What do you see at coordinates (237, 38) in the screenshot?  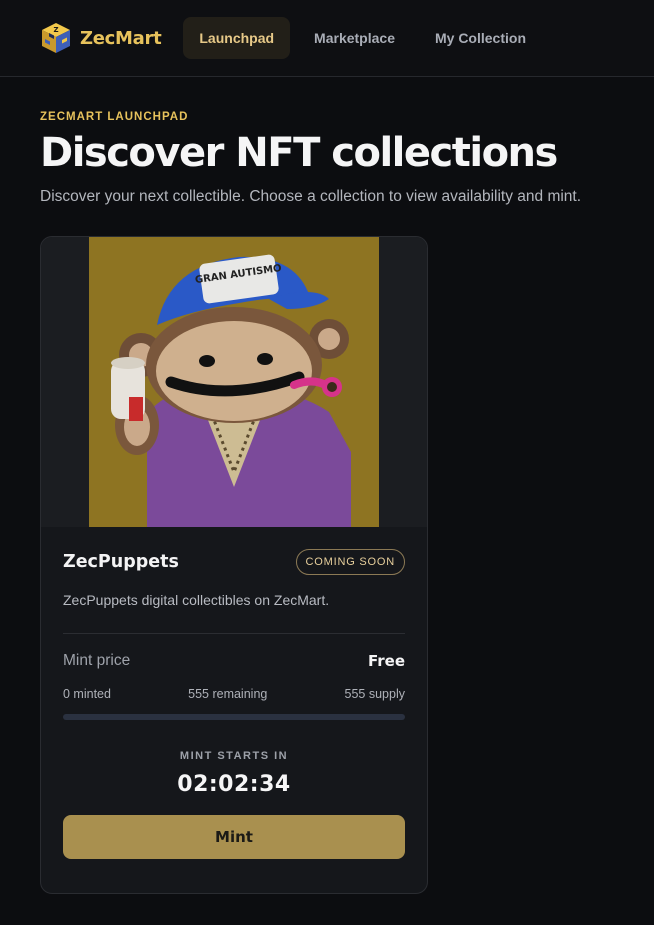 I see `nav-launchpad: Launchpad` at bounding box center [237, 38].